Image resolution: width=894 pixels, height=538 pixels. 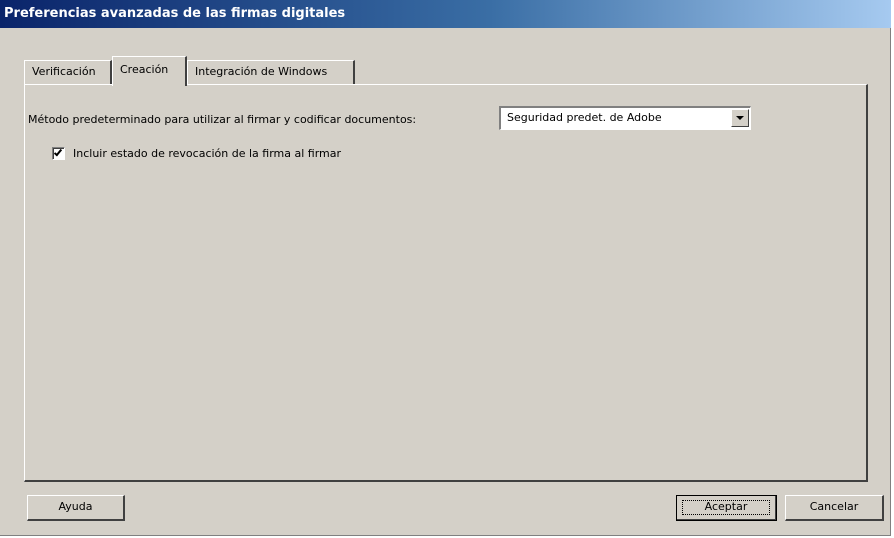 I want to click on tab-creacion: Creación, so click(x=149, y=71).